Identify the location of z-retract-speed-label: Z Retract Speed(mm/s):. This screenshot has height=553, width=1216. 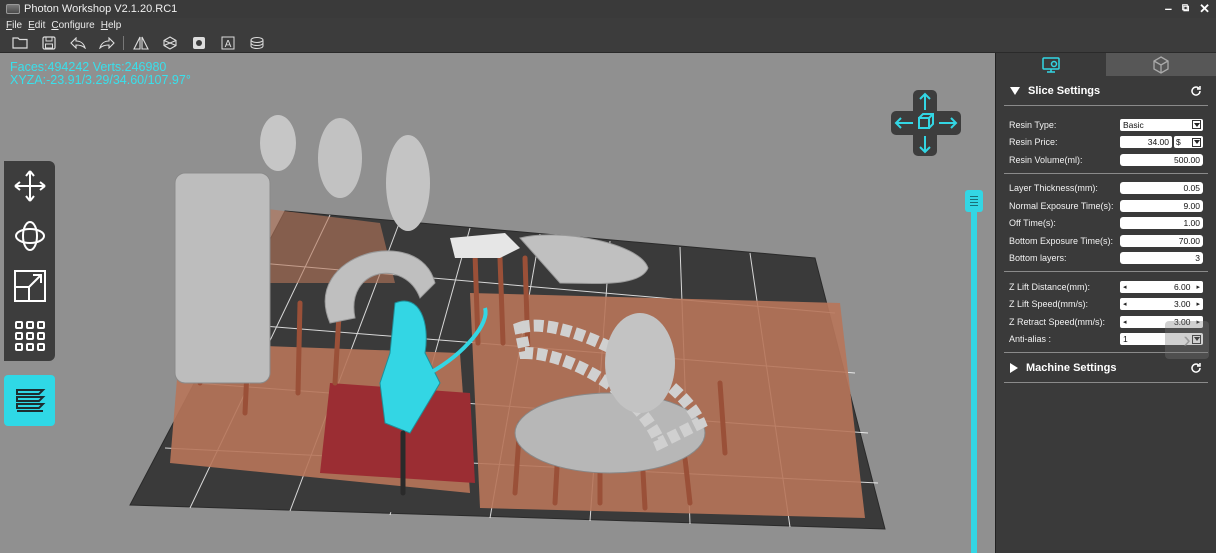
(1057, 321).